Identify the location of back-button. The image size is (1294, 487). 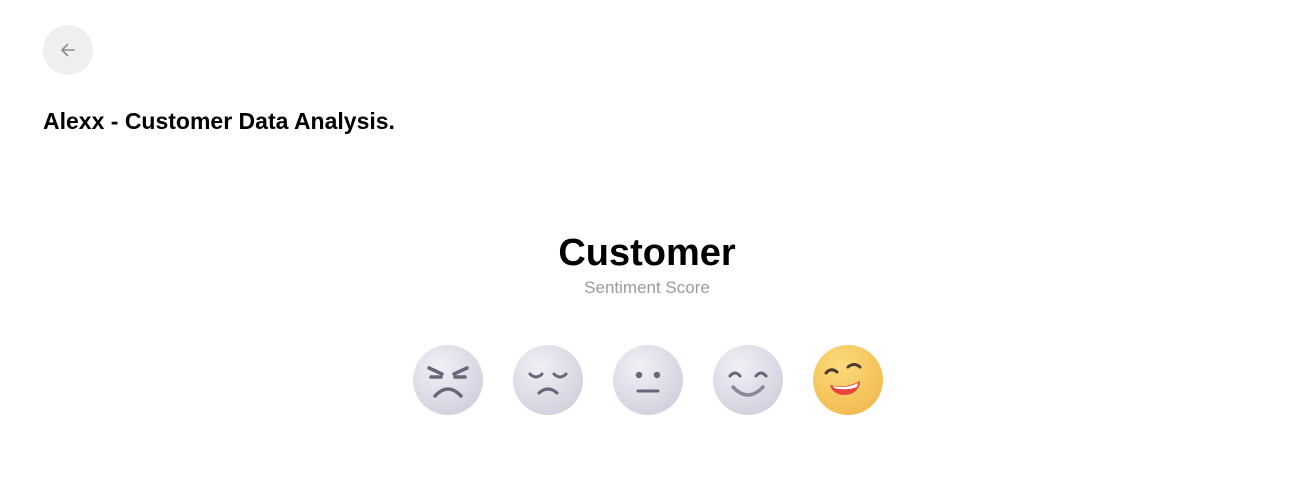
(68, 50).